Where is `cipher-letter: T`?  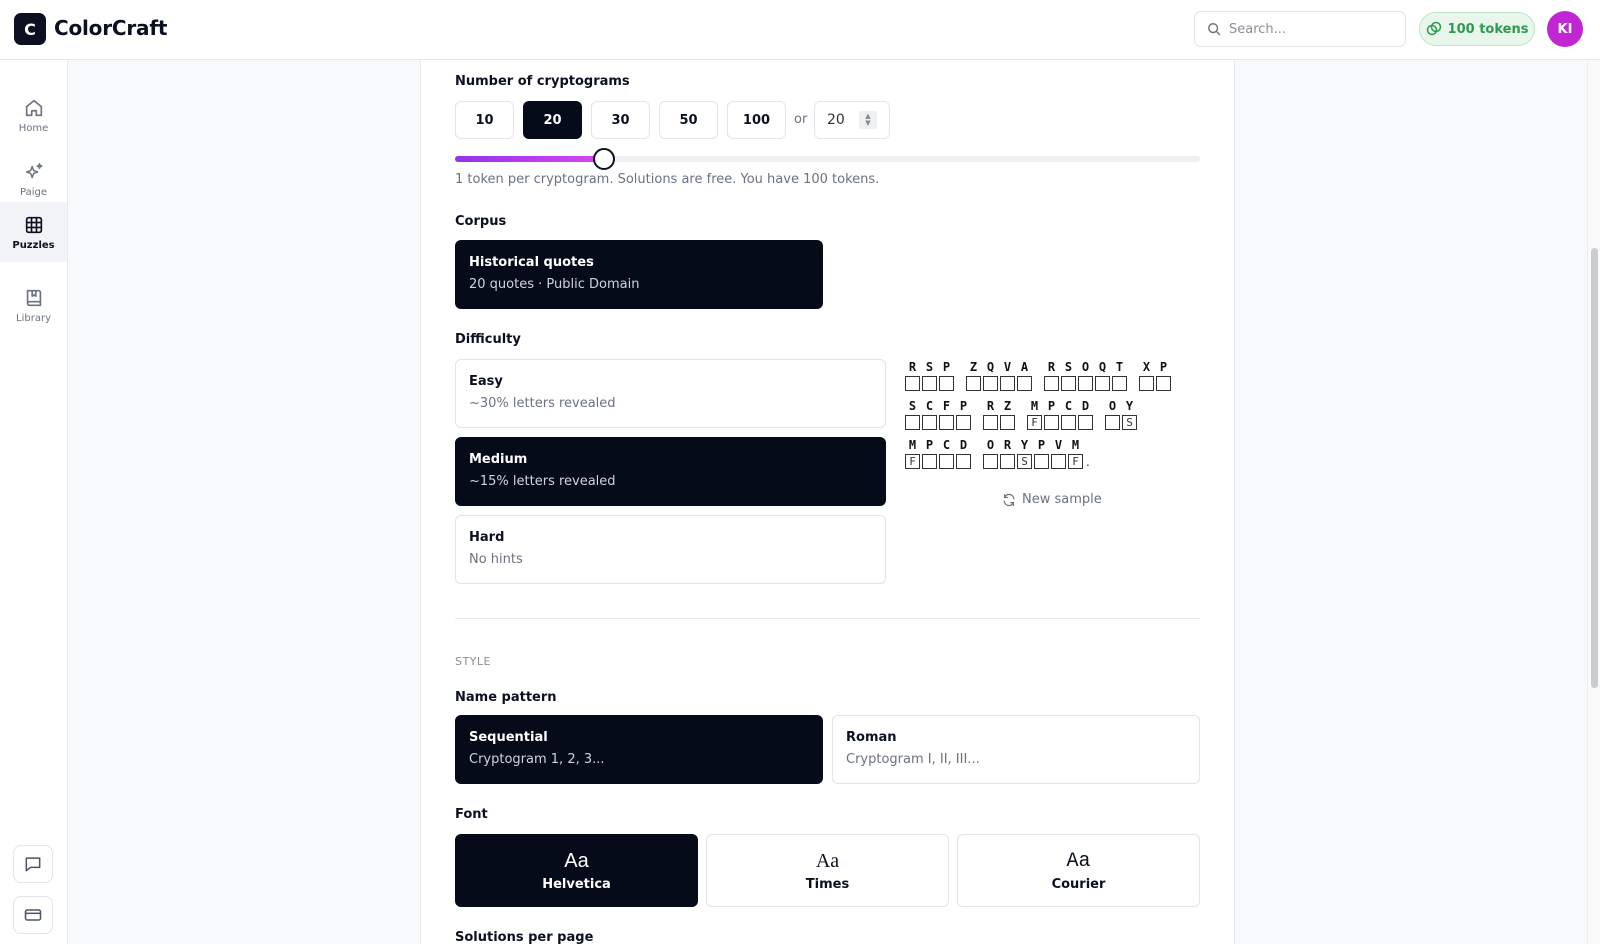 cipher-letter: T is located at coordinates (1119, 367).